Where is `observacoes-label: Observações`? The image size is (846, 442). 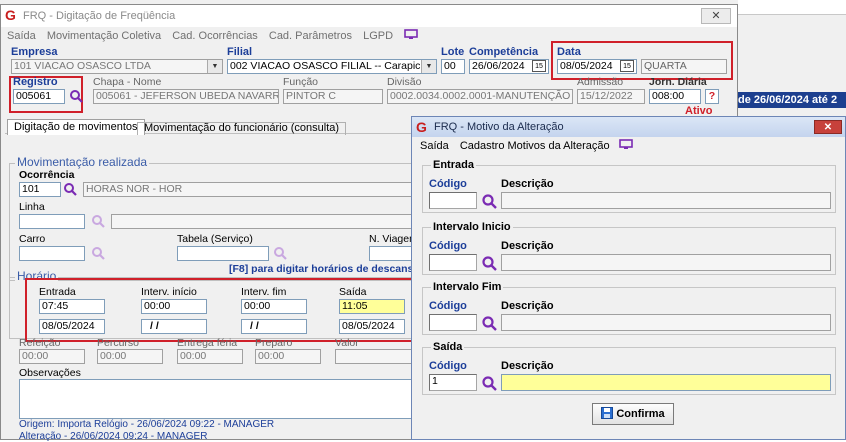 observacoes-label: Observações is located at coordinates (50, 373).